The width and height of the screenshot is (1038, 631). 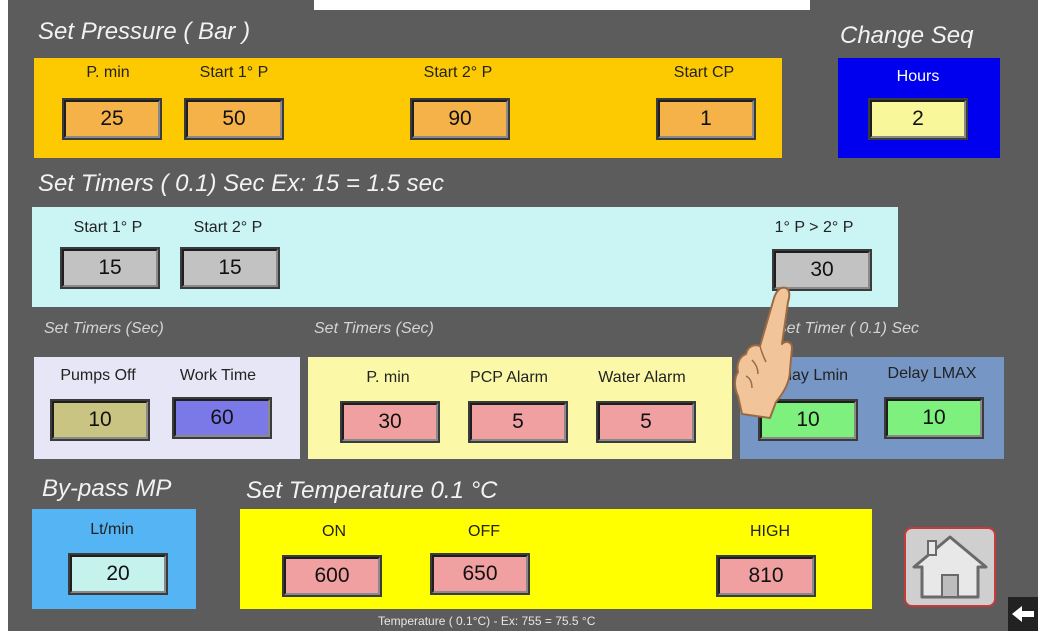 I want to click on timers01-start2-label: Start 2° P, so click(x=228, y=227).